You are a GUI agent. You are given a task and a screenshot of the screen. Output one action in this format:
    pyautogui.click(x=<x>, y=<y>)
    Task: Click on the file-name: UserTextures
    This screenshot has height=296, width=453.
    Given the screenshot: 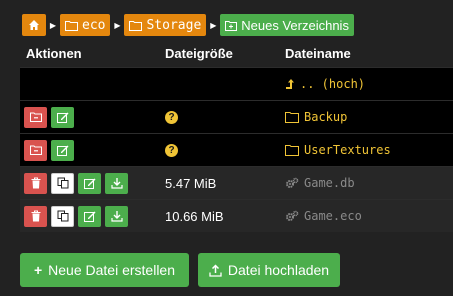 What is the action you would take?
    pyautogui.click(x=347, y=150)
    